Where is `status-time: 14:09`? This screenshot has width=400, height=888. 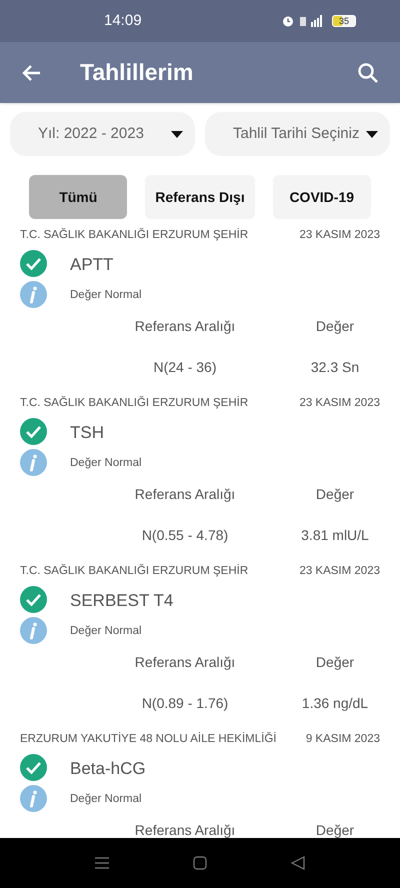
status-time: 14:09 is located at coordinates (123, 20).